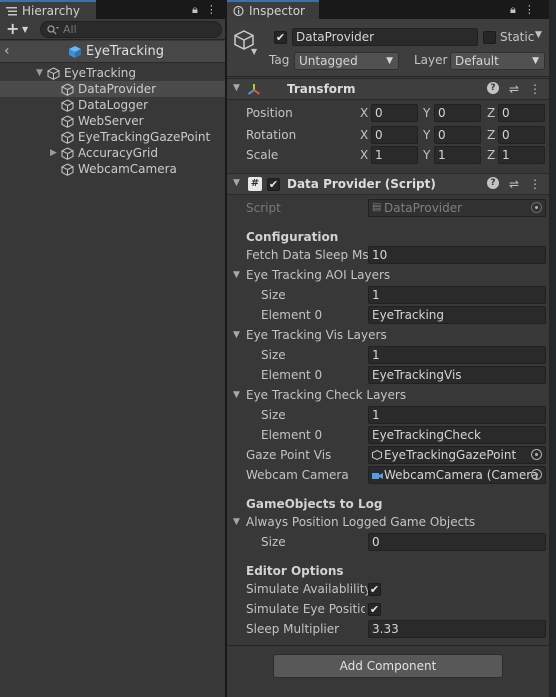  Describe the element at coordinates (377, 207) in the screenshot. I see `script-file-icon: ▤` at that location.